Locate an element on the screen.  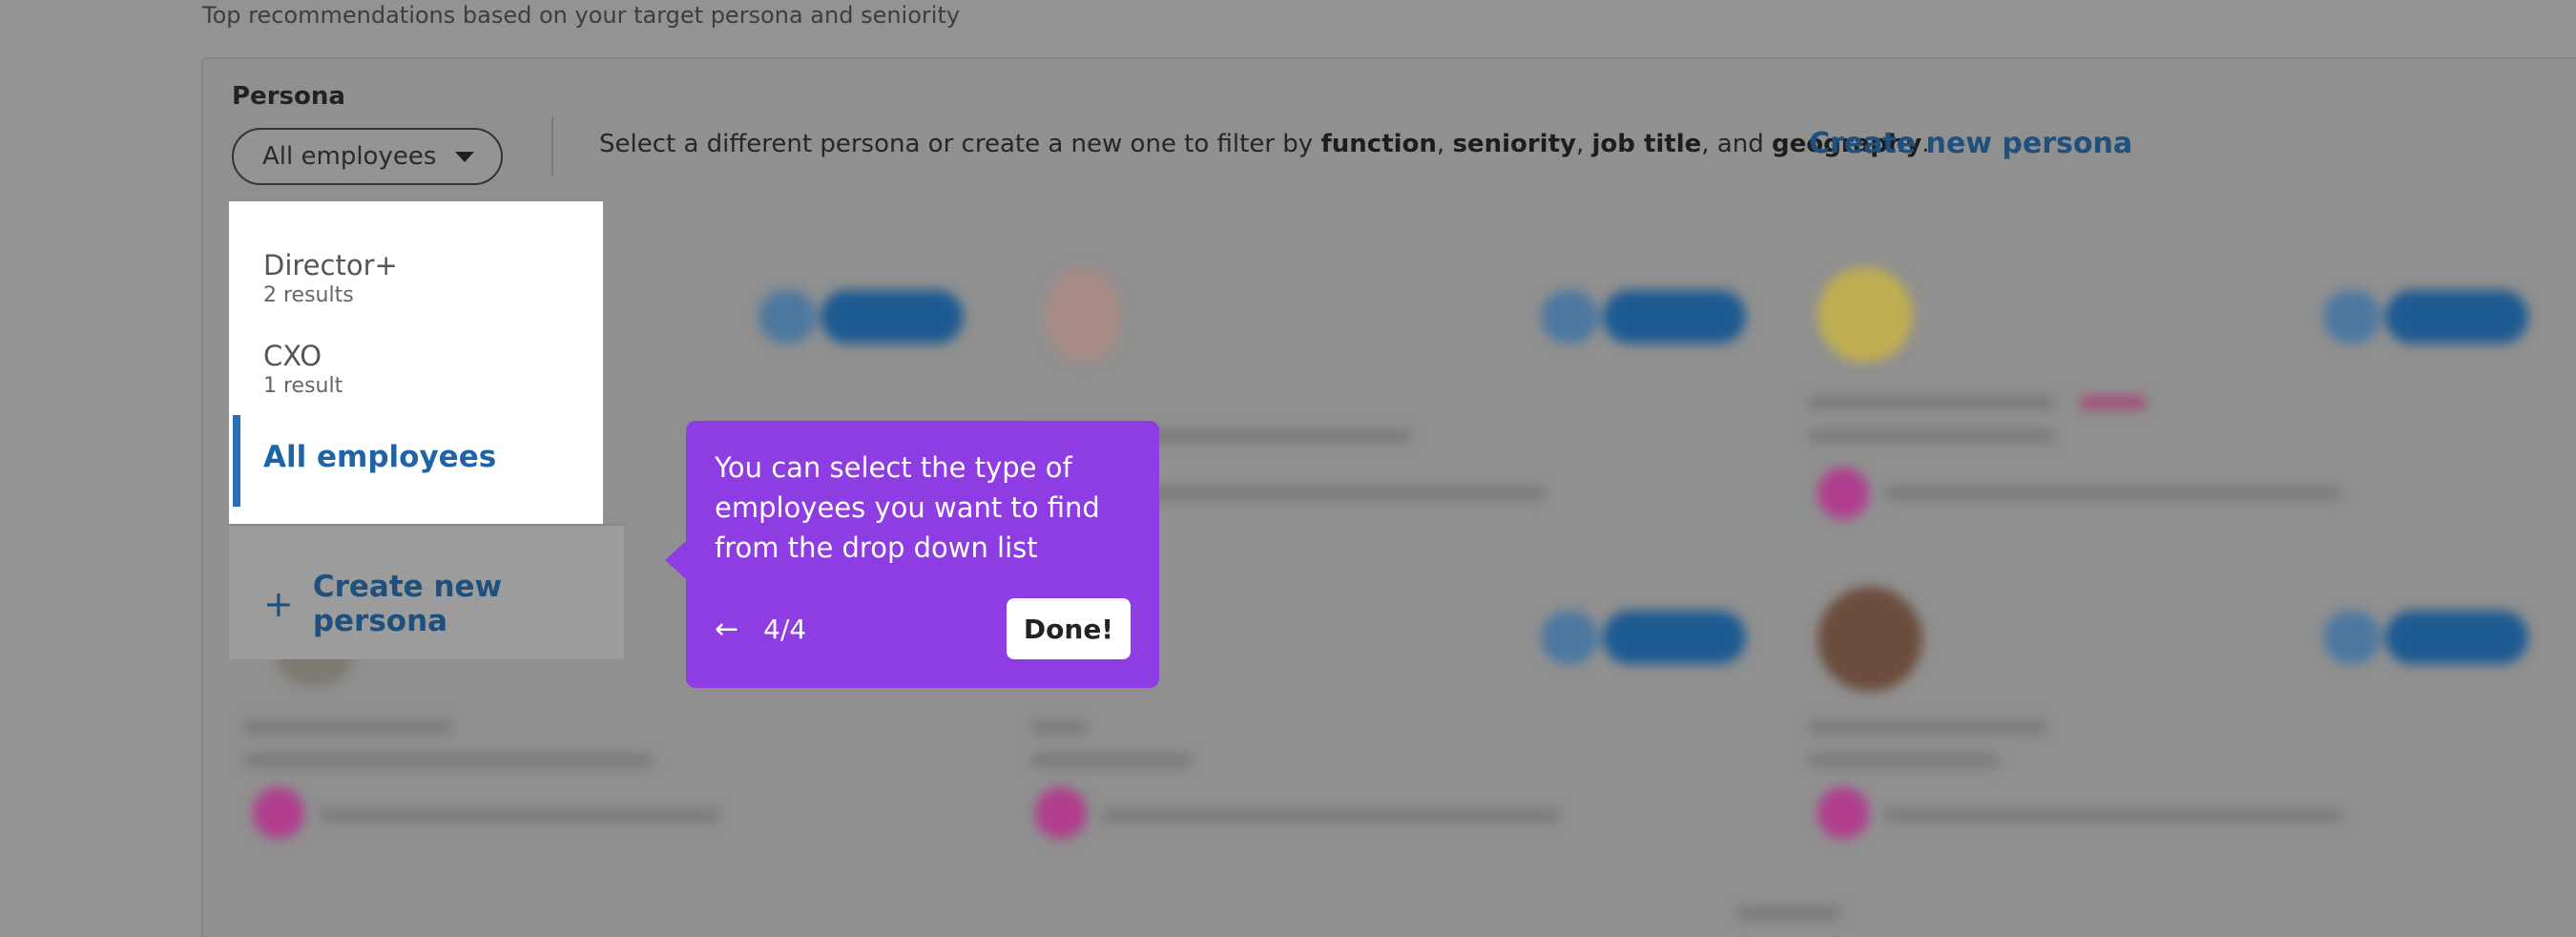
desc-sep: , and is located at coordinates (1736, 144).